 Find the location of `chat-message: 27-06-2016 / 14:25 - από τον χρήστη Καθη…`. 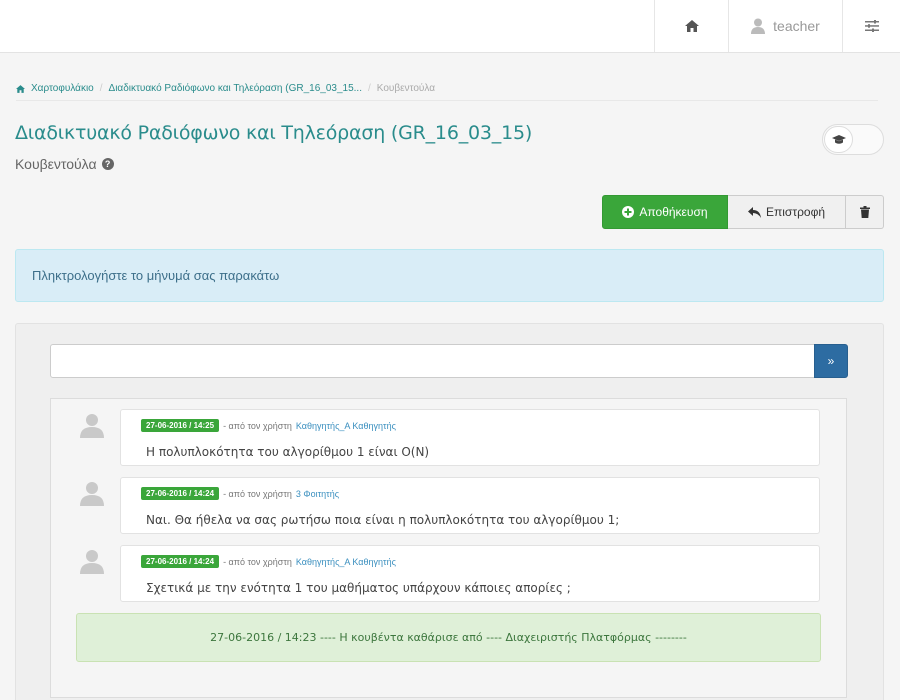

chat-message: 27-06-2016 / 14:25 - από τον χρήστη Καθη… is located at coordinates (470, 437).